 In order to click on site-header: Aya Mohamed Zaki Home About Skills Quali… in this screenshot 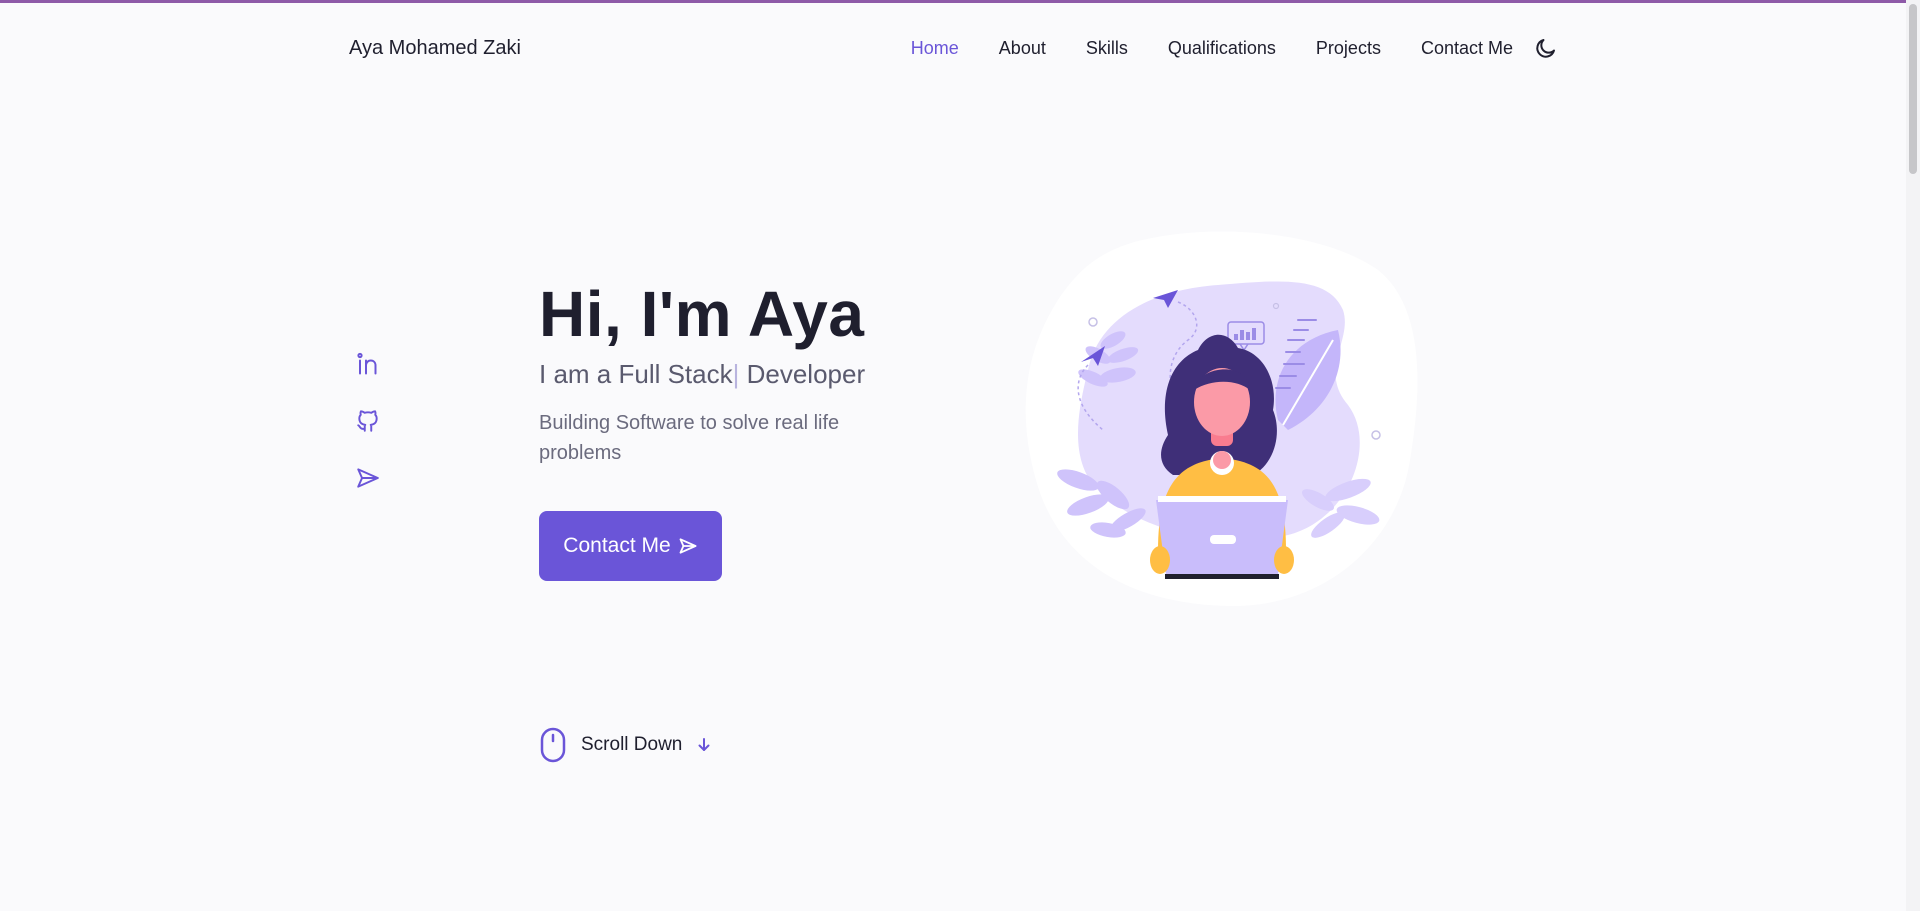, I will do `click(954, 48)`.